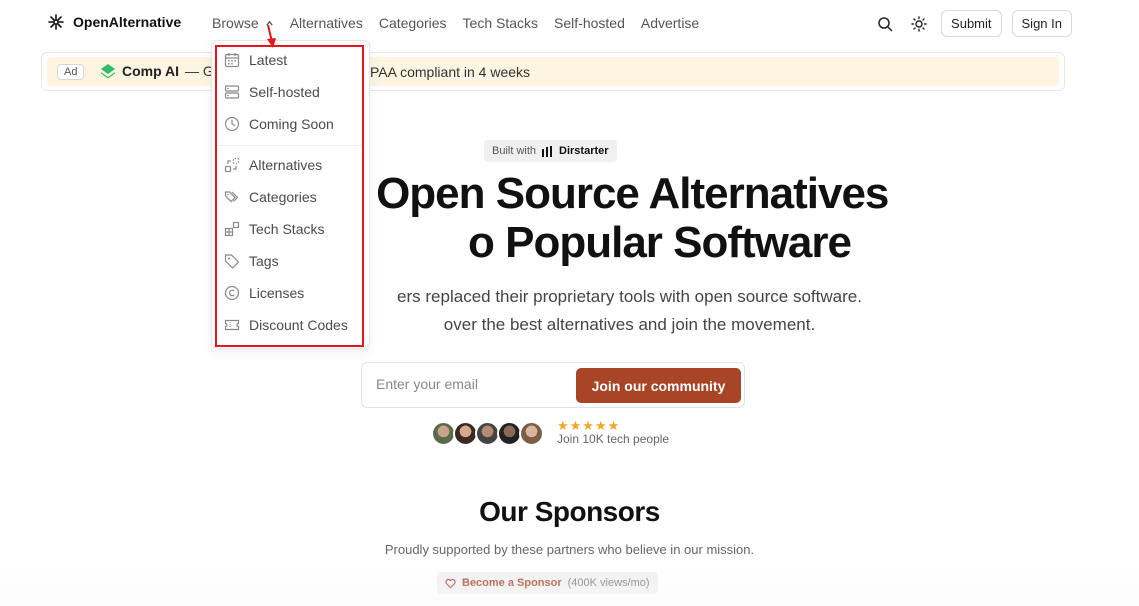 The width and height of the screenshot is (1139, 606). Describe the element at coordinates (283, 197) in the screenshot. I see `dropdown-item-label: Categories` at that location.